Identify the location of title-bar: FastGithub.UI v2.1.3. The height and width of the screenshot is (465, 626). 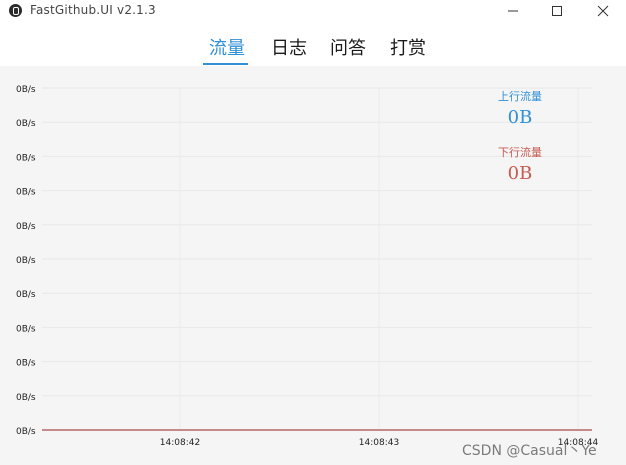
(313, 11).